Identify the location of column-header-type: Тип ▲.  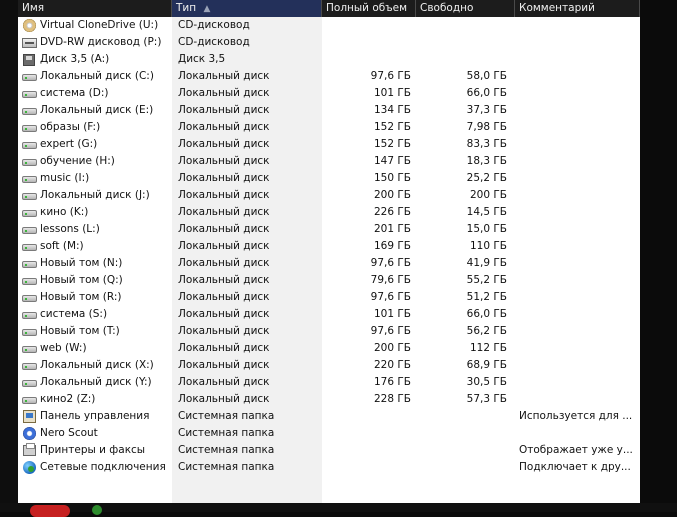
(247, 8).